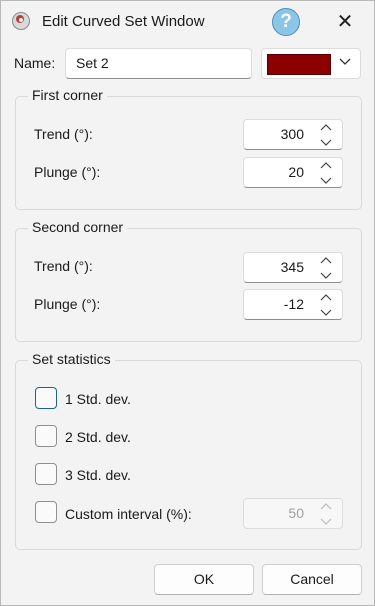 Image resolution: width=375 pixels, height=606 pixels. I want to click on first-plunge-value: 20, so click(296, 172).